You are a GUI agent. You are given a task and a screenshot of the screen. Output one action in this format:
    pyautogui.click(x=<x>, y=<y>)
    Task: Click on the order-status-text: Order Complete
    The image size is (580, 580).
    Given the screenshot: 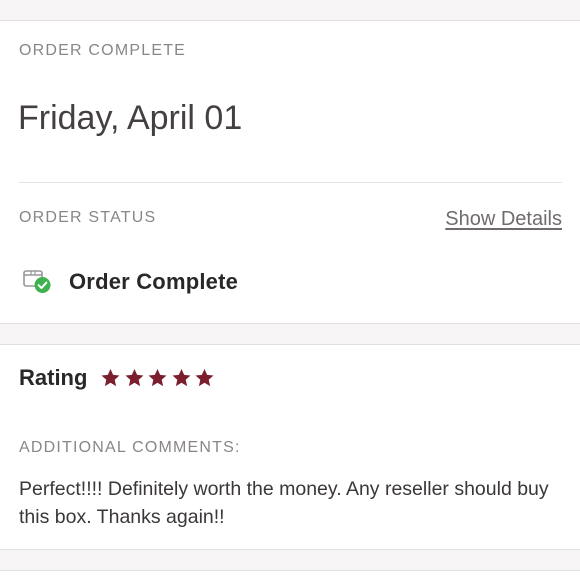 What is the action you would take?
    pyautogui.click(x=154, y=281)
    